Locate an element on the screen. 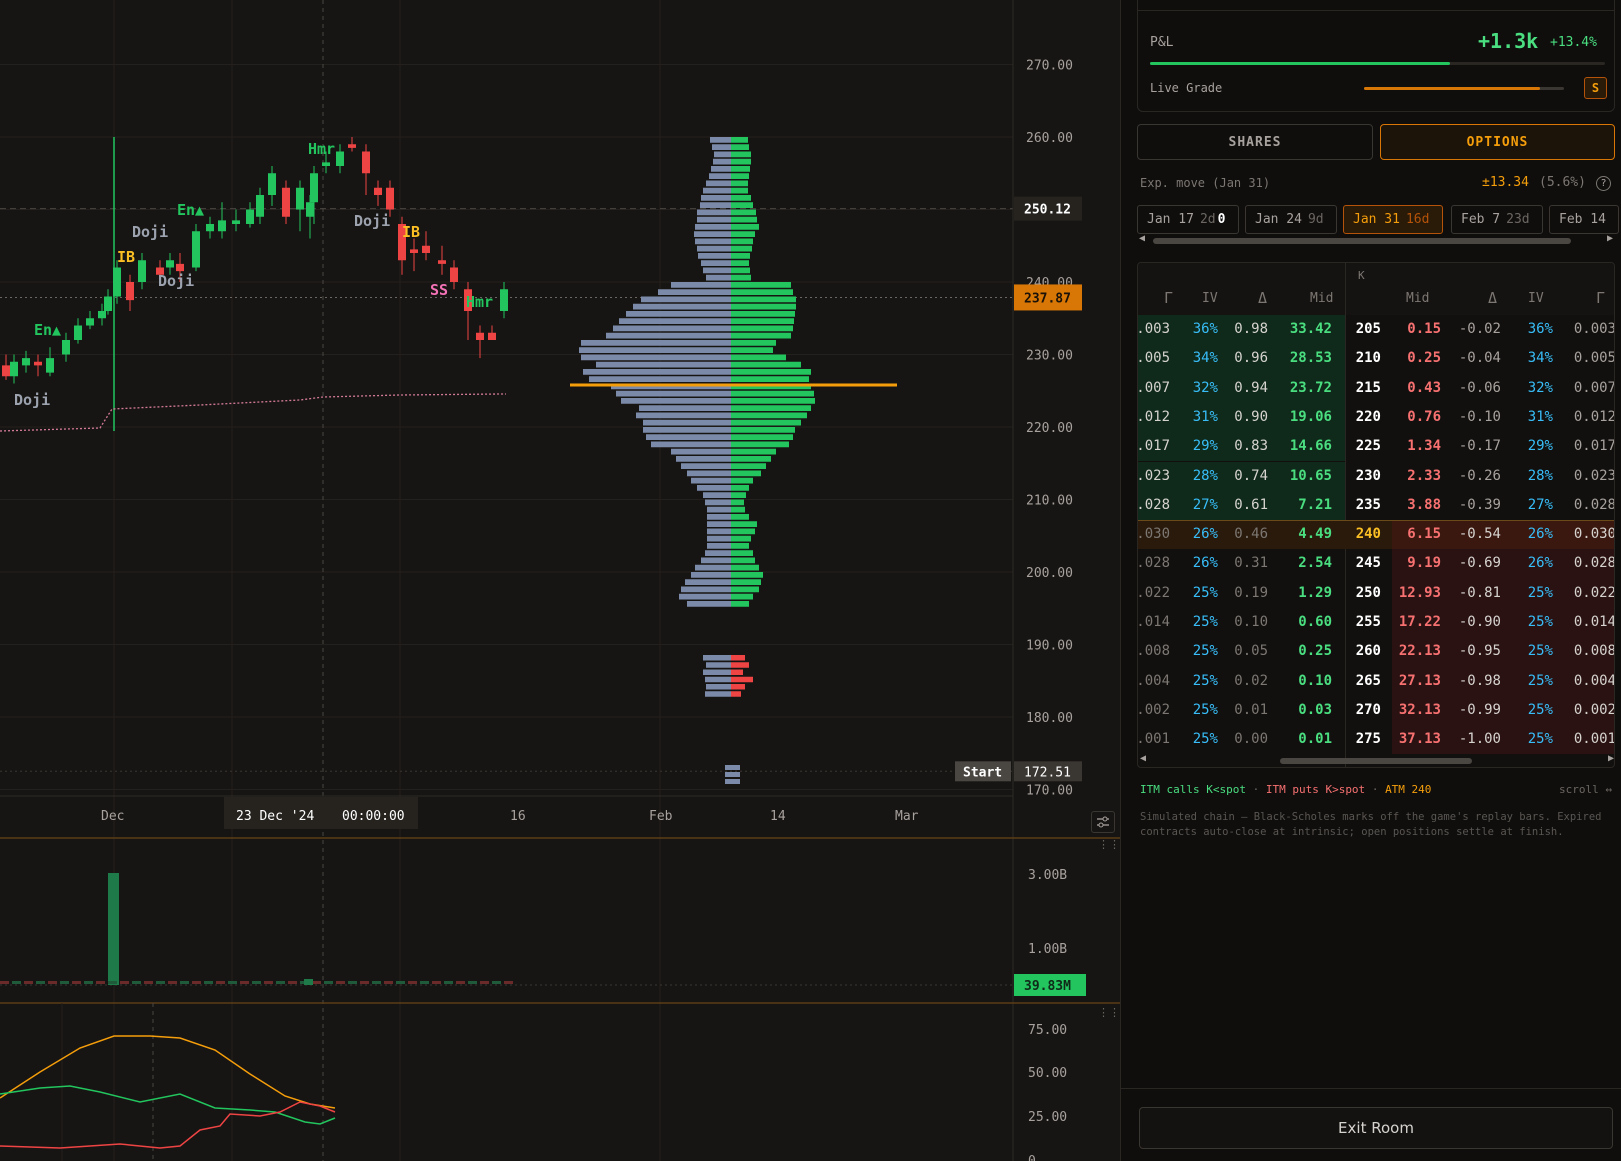 Image resolution: width=1621 pixels, height=1161 pixels. cell-cm: 14.66 is located at coordinates (1311, 447).